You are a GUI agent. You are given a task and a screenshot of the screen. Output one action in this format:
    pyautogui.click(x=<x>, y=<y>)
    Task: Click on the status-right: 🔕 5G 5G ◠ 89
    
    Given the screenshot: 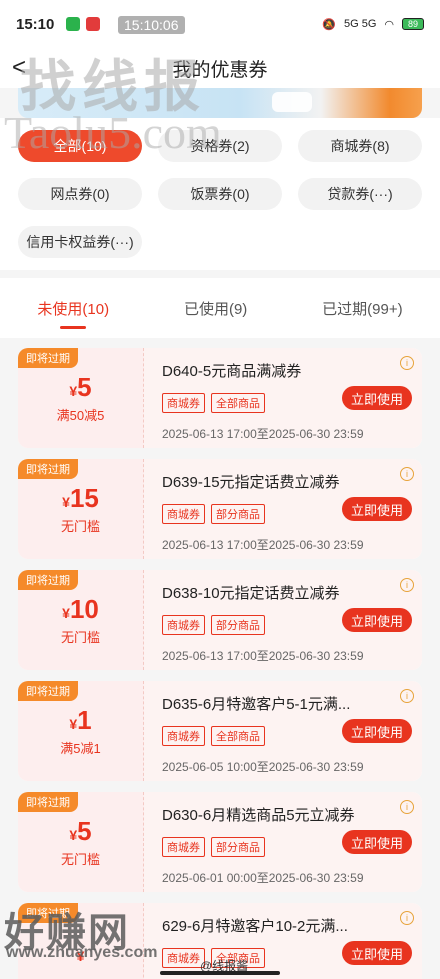 What is the action you would take?
    pyautogui.click(x=373, y=24)
    